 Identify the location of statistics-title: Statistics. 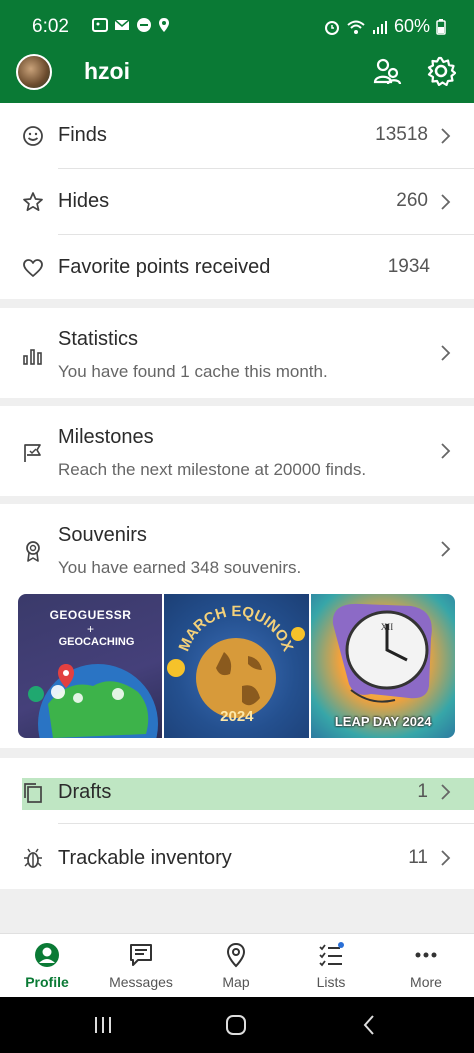
(98, 339).